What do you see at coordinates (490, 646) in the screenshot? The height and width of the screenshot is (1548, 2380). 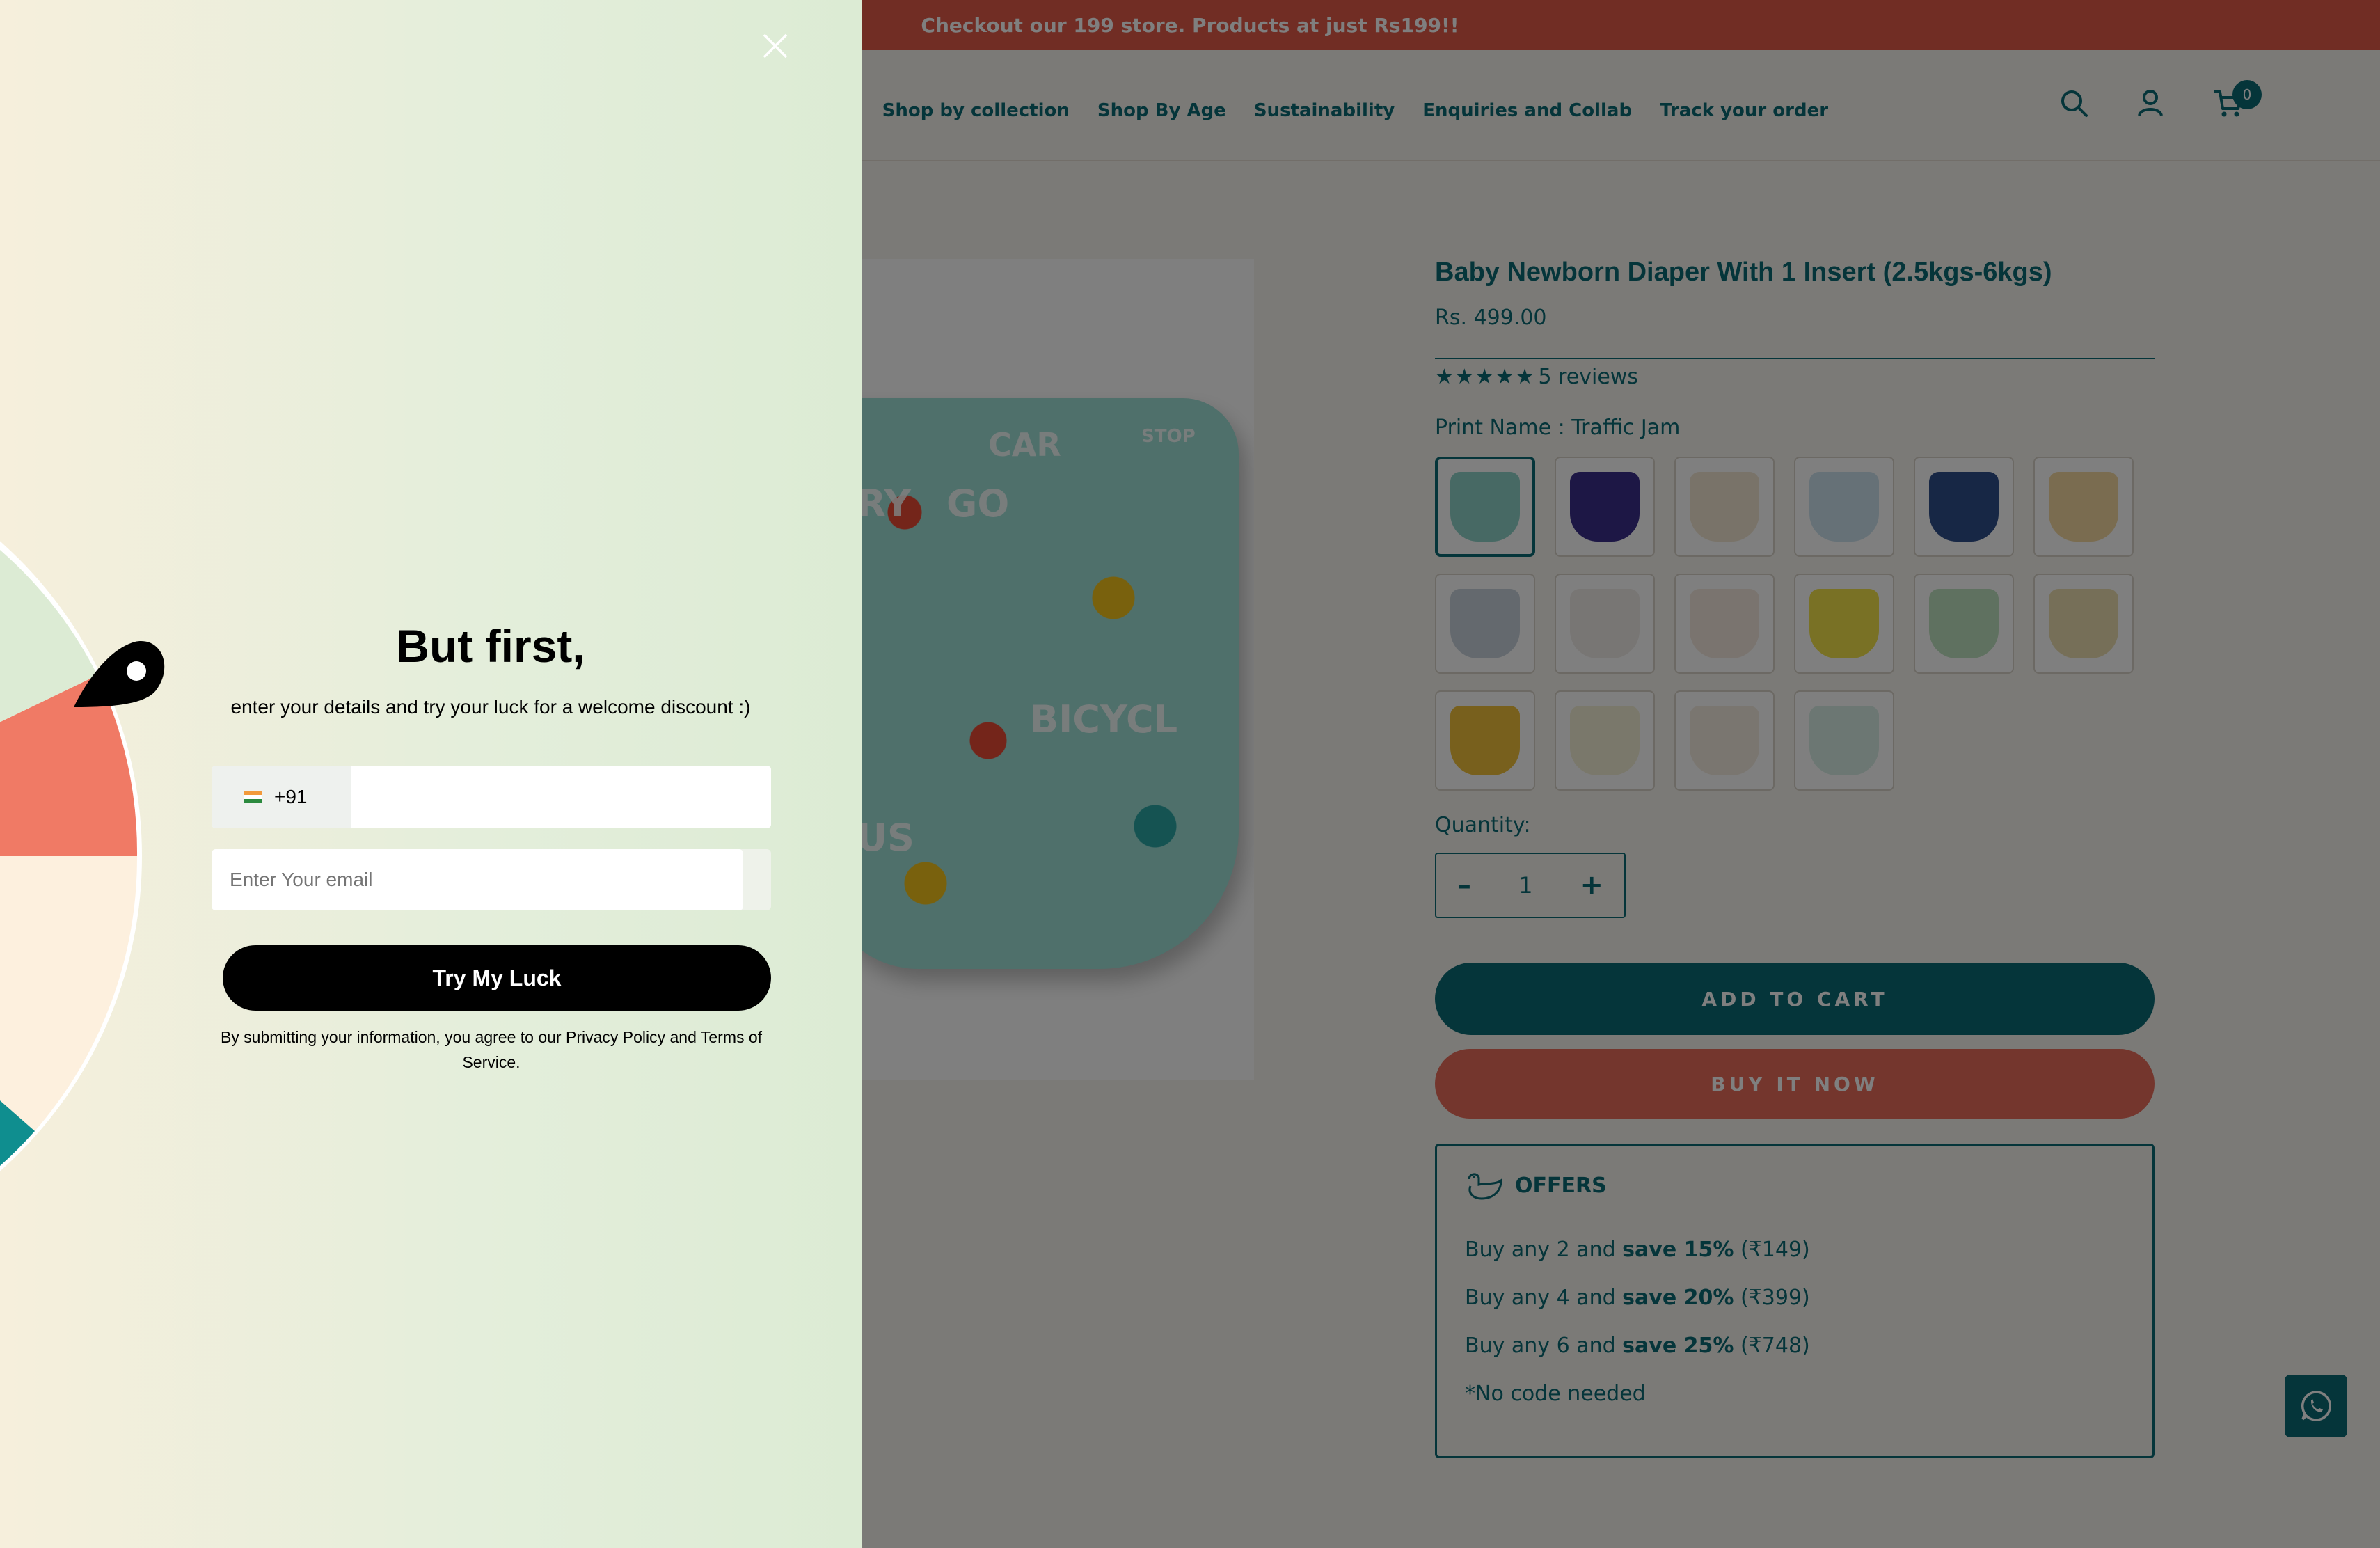 I see `popup-heading: But first,` at bounding box center [490, 646].